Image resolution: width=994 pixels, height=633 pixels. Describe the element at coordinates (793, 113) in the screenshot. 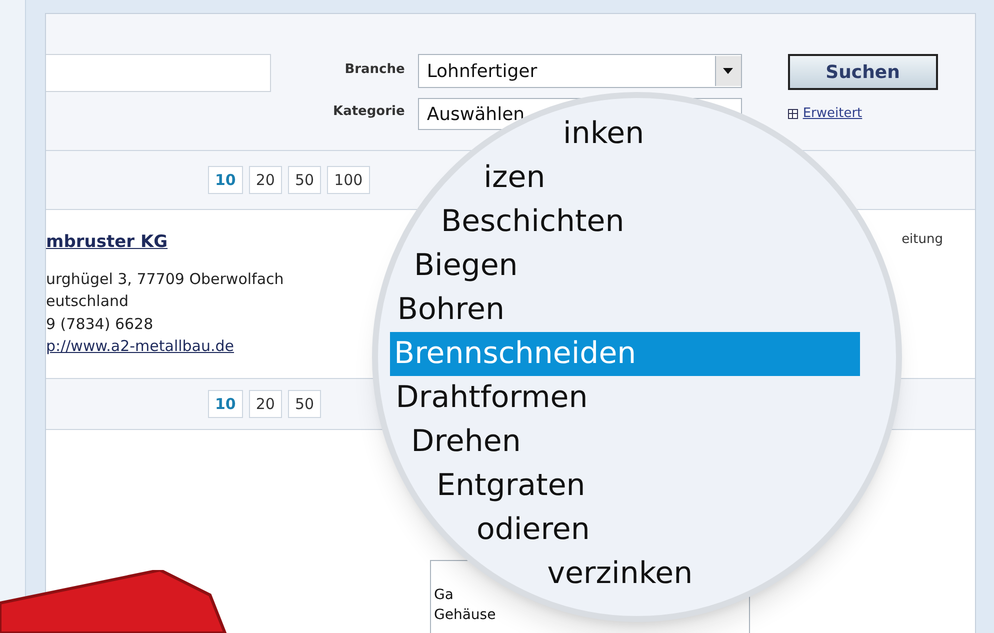

I see `expand-icon` at that location.